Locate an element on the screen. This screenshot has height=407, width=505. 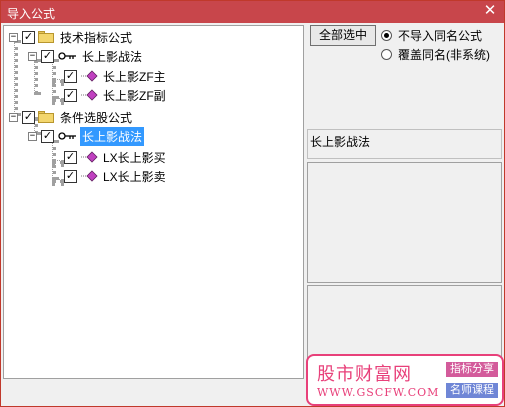
tree-node-formula: ✓ LX长上影买 is located at coordinates (116, 157).